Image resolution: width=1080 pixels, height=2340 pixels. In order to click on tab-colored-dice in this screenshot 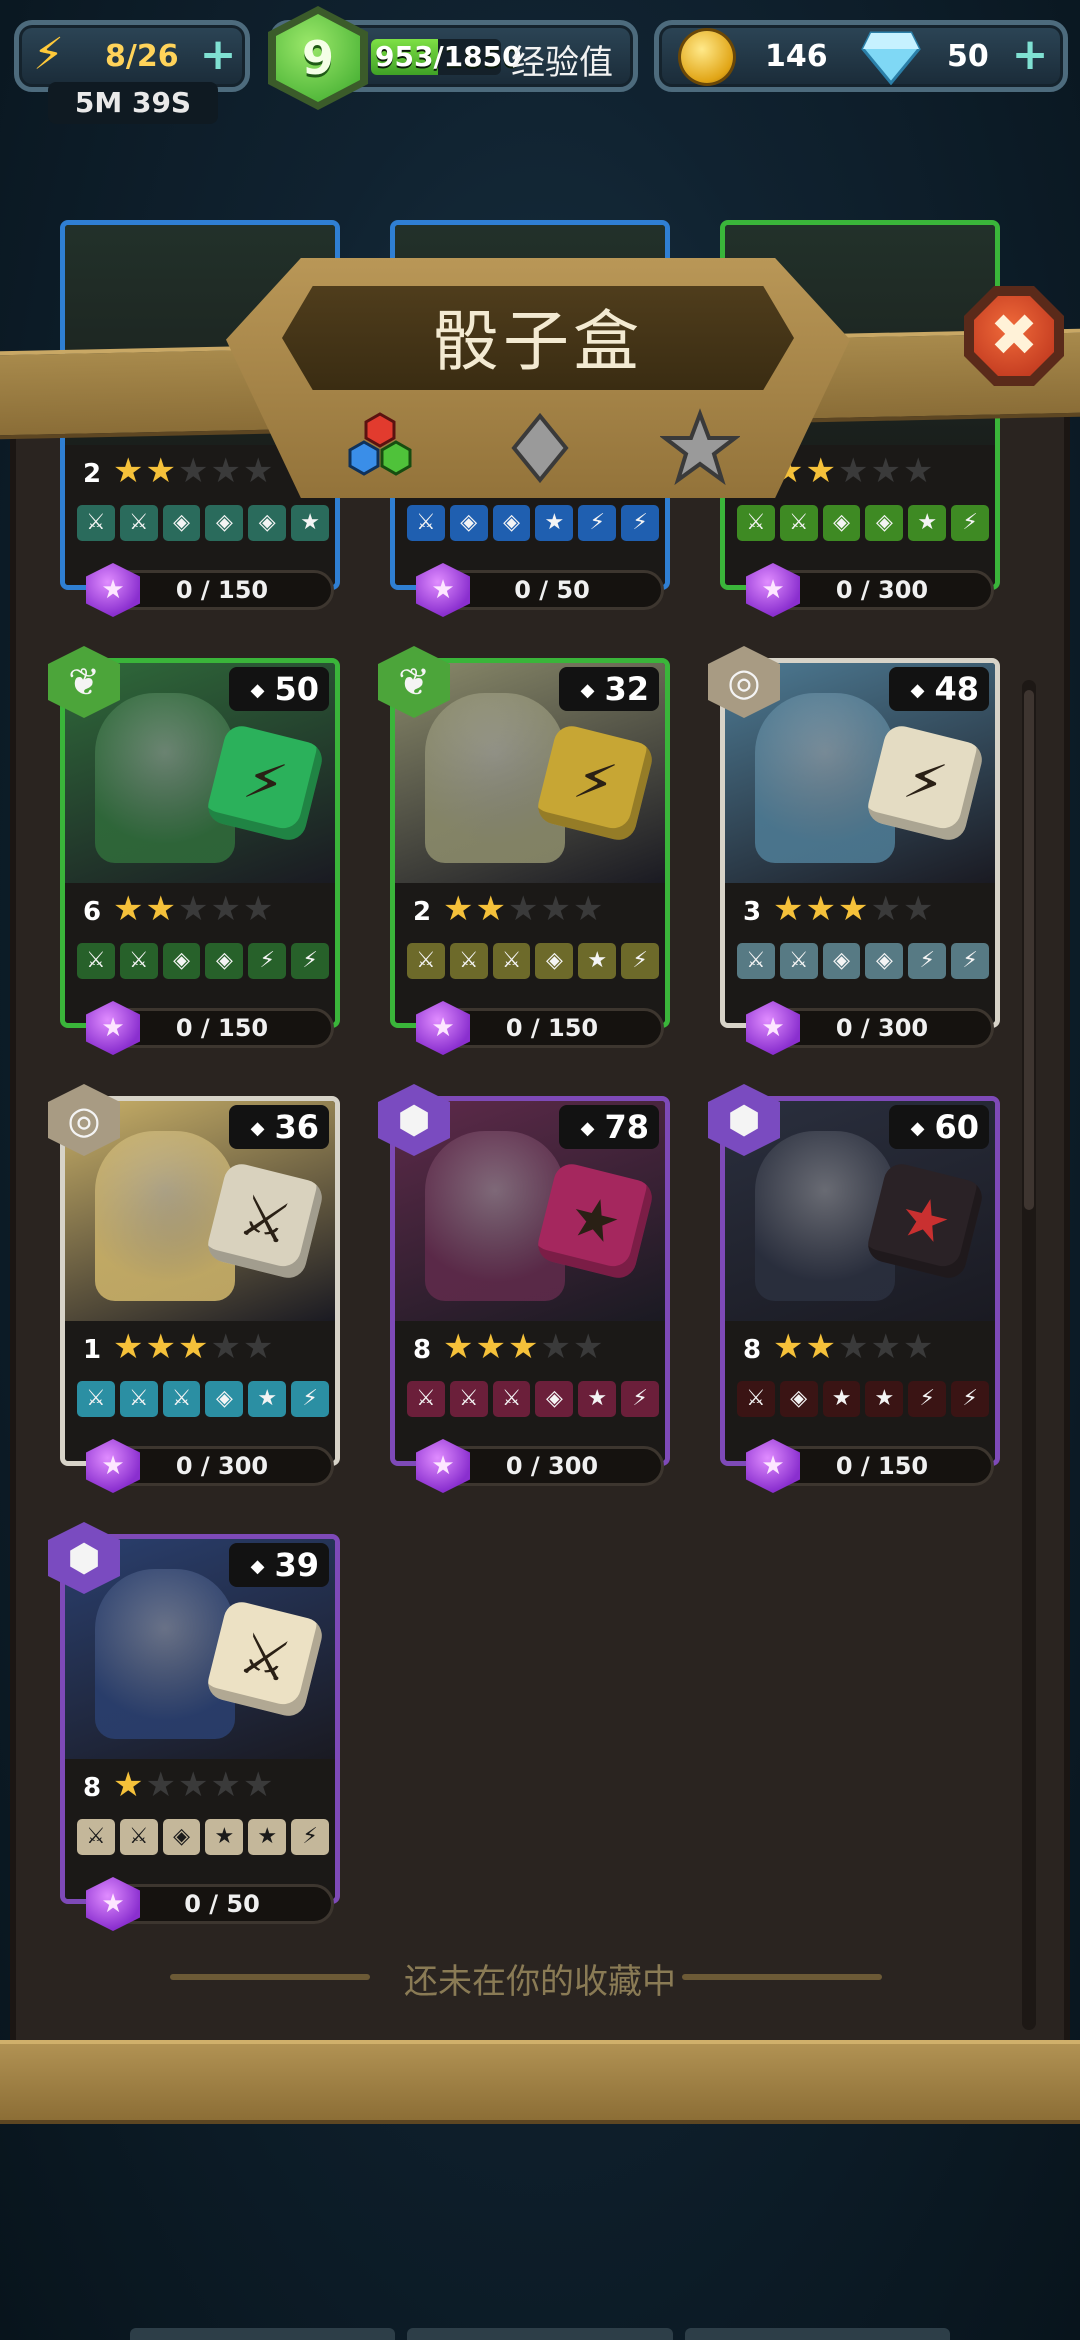, I will do `click(380, 448)`.